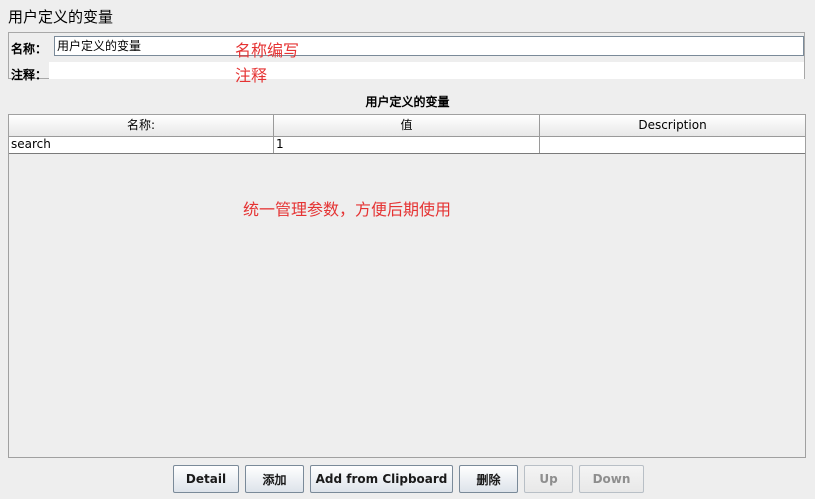 This screenshot has width=815, height=499. I want to click on cell-value: 1, so click(407, 145).